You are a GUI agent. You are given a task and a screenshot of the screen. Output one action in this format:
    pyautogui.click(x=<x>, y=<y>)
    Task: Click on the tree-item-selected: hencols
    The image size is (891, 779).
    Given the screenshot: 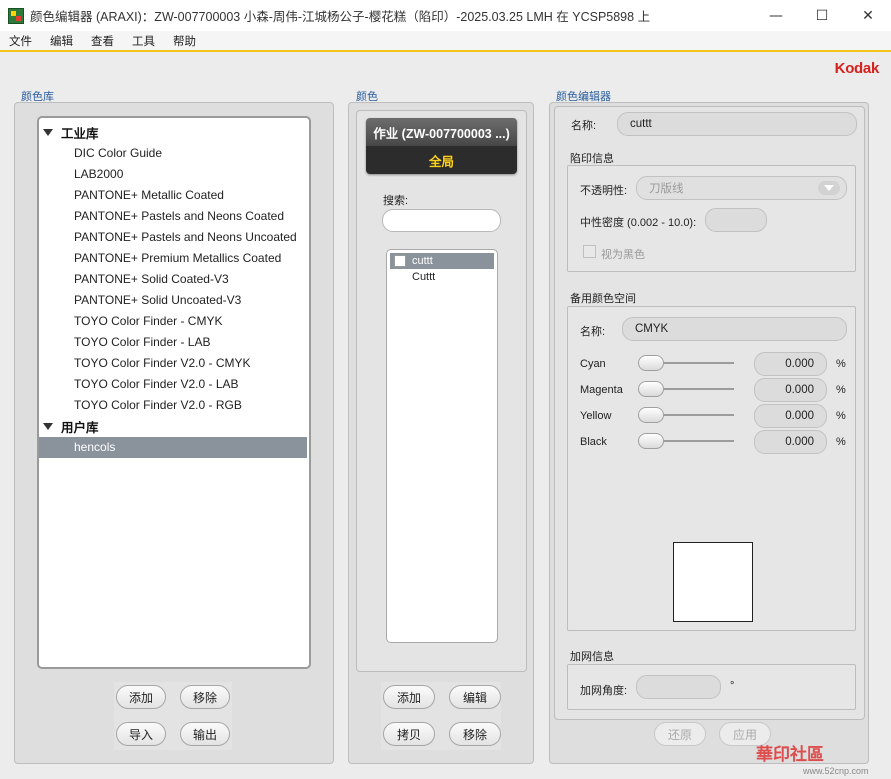 What is the action you would take?
    pyautogui.click(x=173, y=447)
    